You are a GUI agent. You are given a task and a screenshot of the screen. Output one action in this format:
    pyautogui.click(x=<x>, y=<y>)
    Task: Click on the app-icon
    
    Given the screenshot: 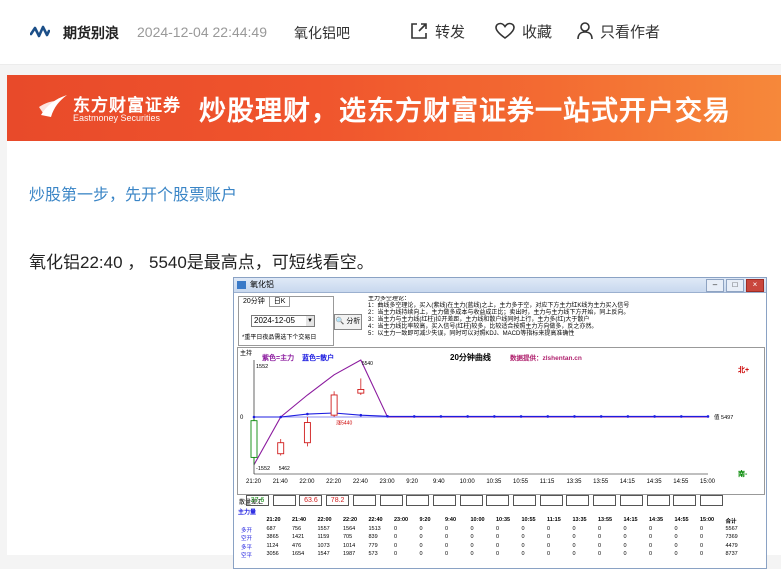 What is the action you would take?
    pyautogui.click(x=241, y=285)
    